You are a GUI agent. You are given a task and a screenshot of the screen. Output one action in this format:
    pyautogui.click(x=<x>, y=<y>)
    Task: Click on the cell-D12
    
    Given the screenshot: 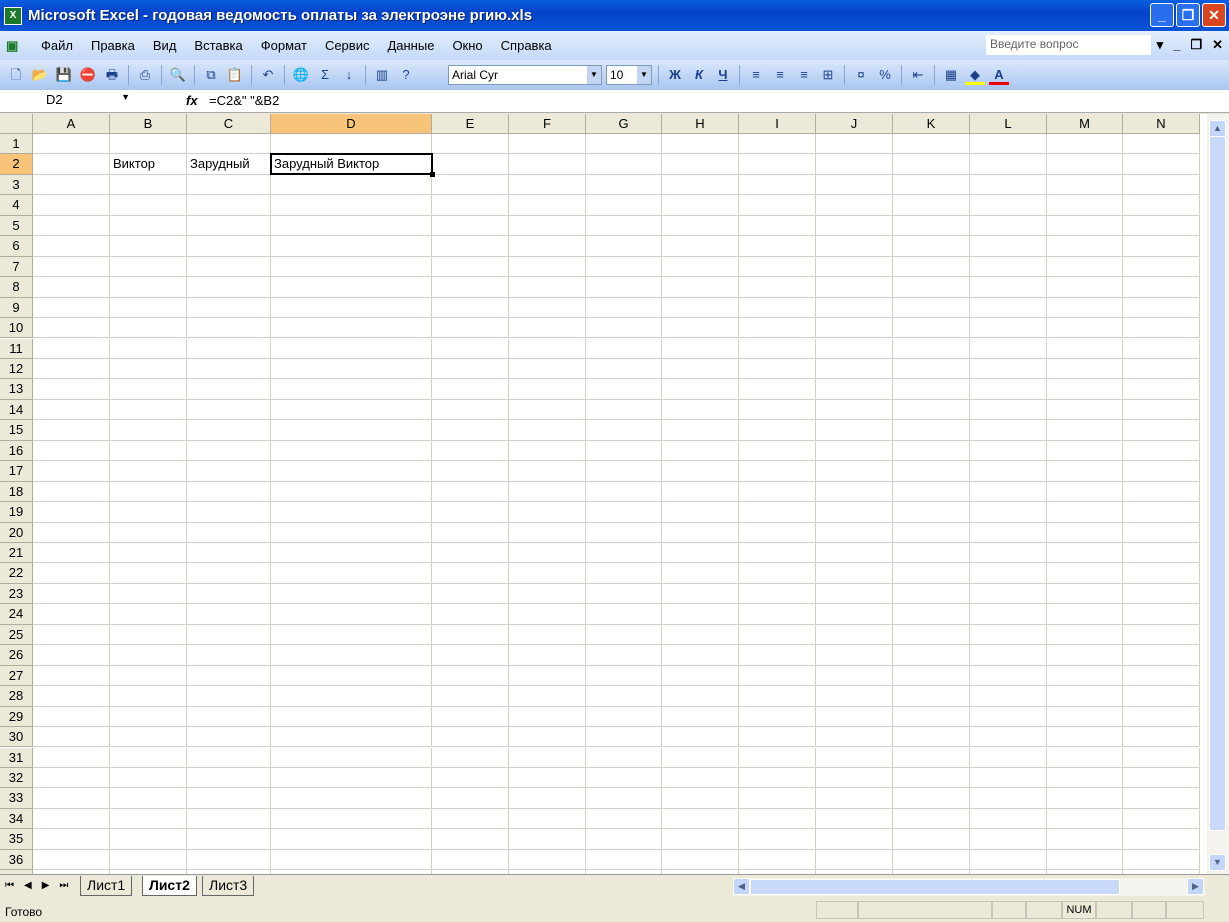 What is the action you would take?
    pyautogui.click(x=351, y=369)
    